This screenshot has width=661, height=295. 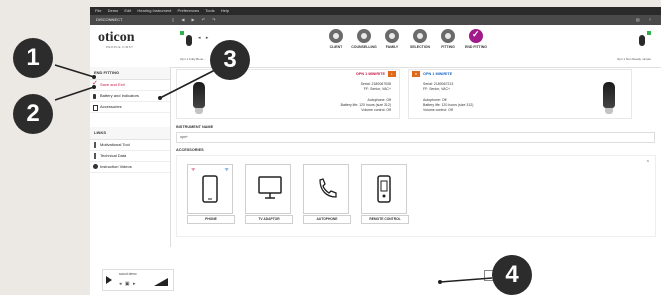 I want to click on callout-3: 3, so click(x=230, y=60).